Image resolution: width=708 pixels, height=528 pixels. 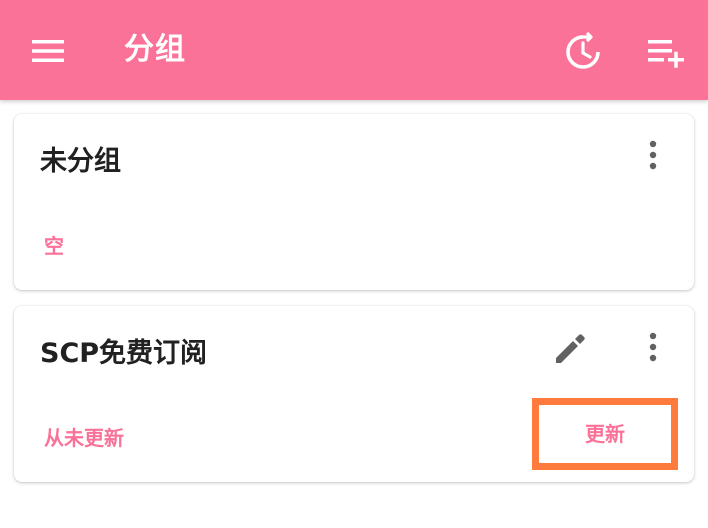 I want to click on edit-icon, so click(x=570, y=348).